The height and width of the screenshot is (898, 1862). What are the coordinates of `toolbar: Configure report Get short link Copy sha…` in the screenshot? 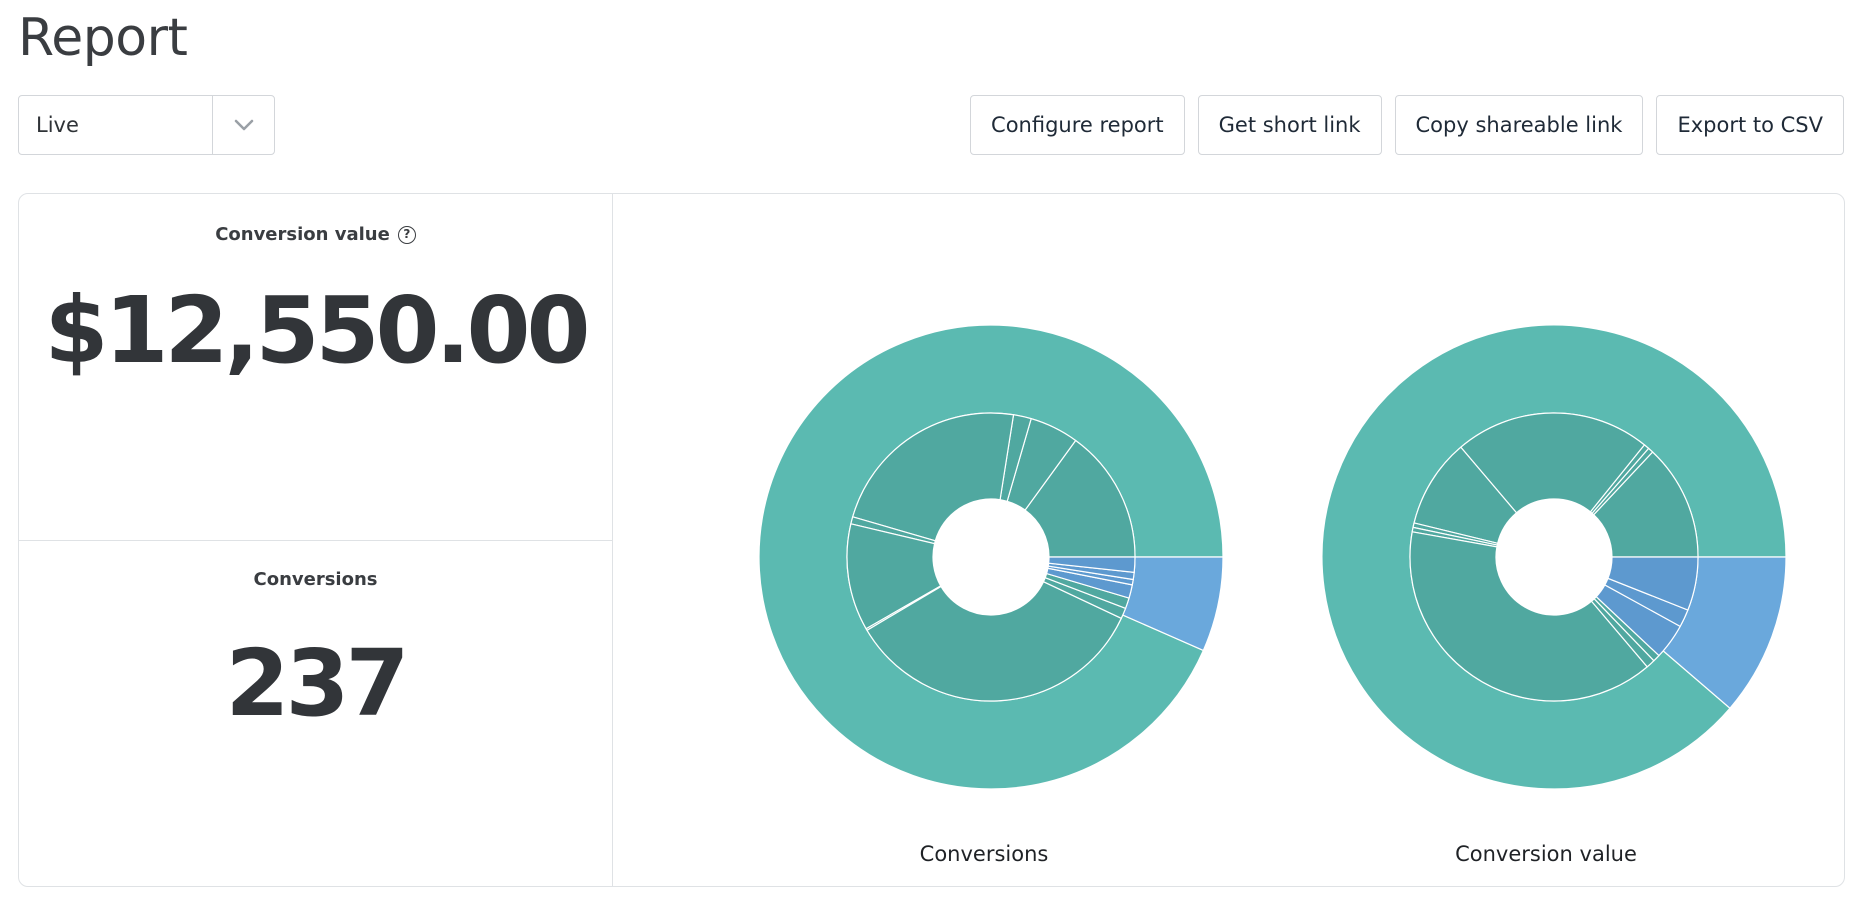 It's located at (1407, 125).